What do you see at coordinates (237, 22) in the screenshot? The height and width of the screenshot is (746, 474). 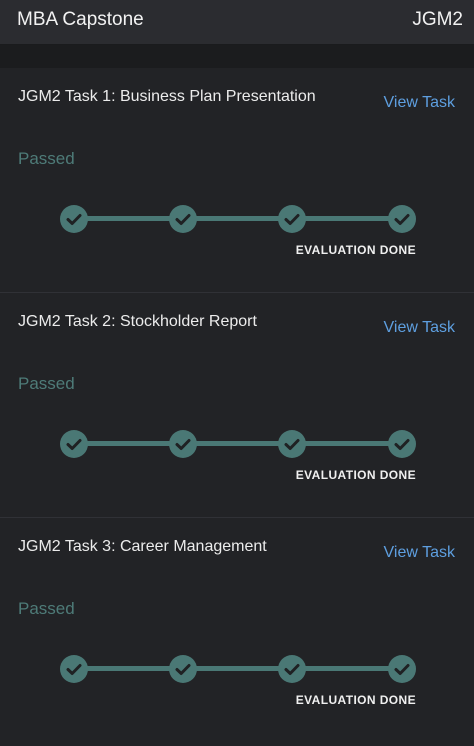 I see `app-header: MBA Capstone JGM2` at bounding box center [237, 22].